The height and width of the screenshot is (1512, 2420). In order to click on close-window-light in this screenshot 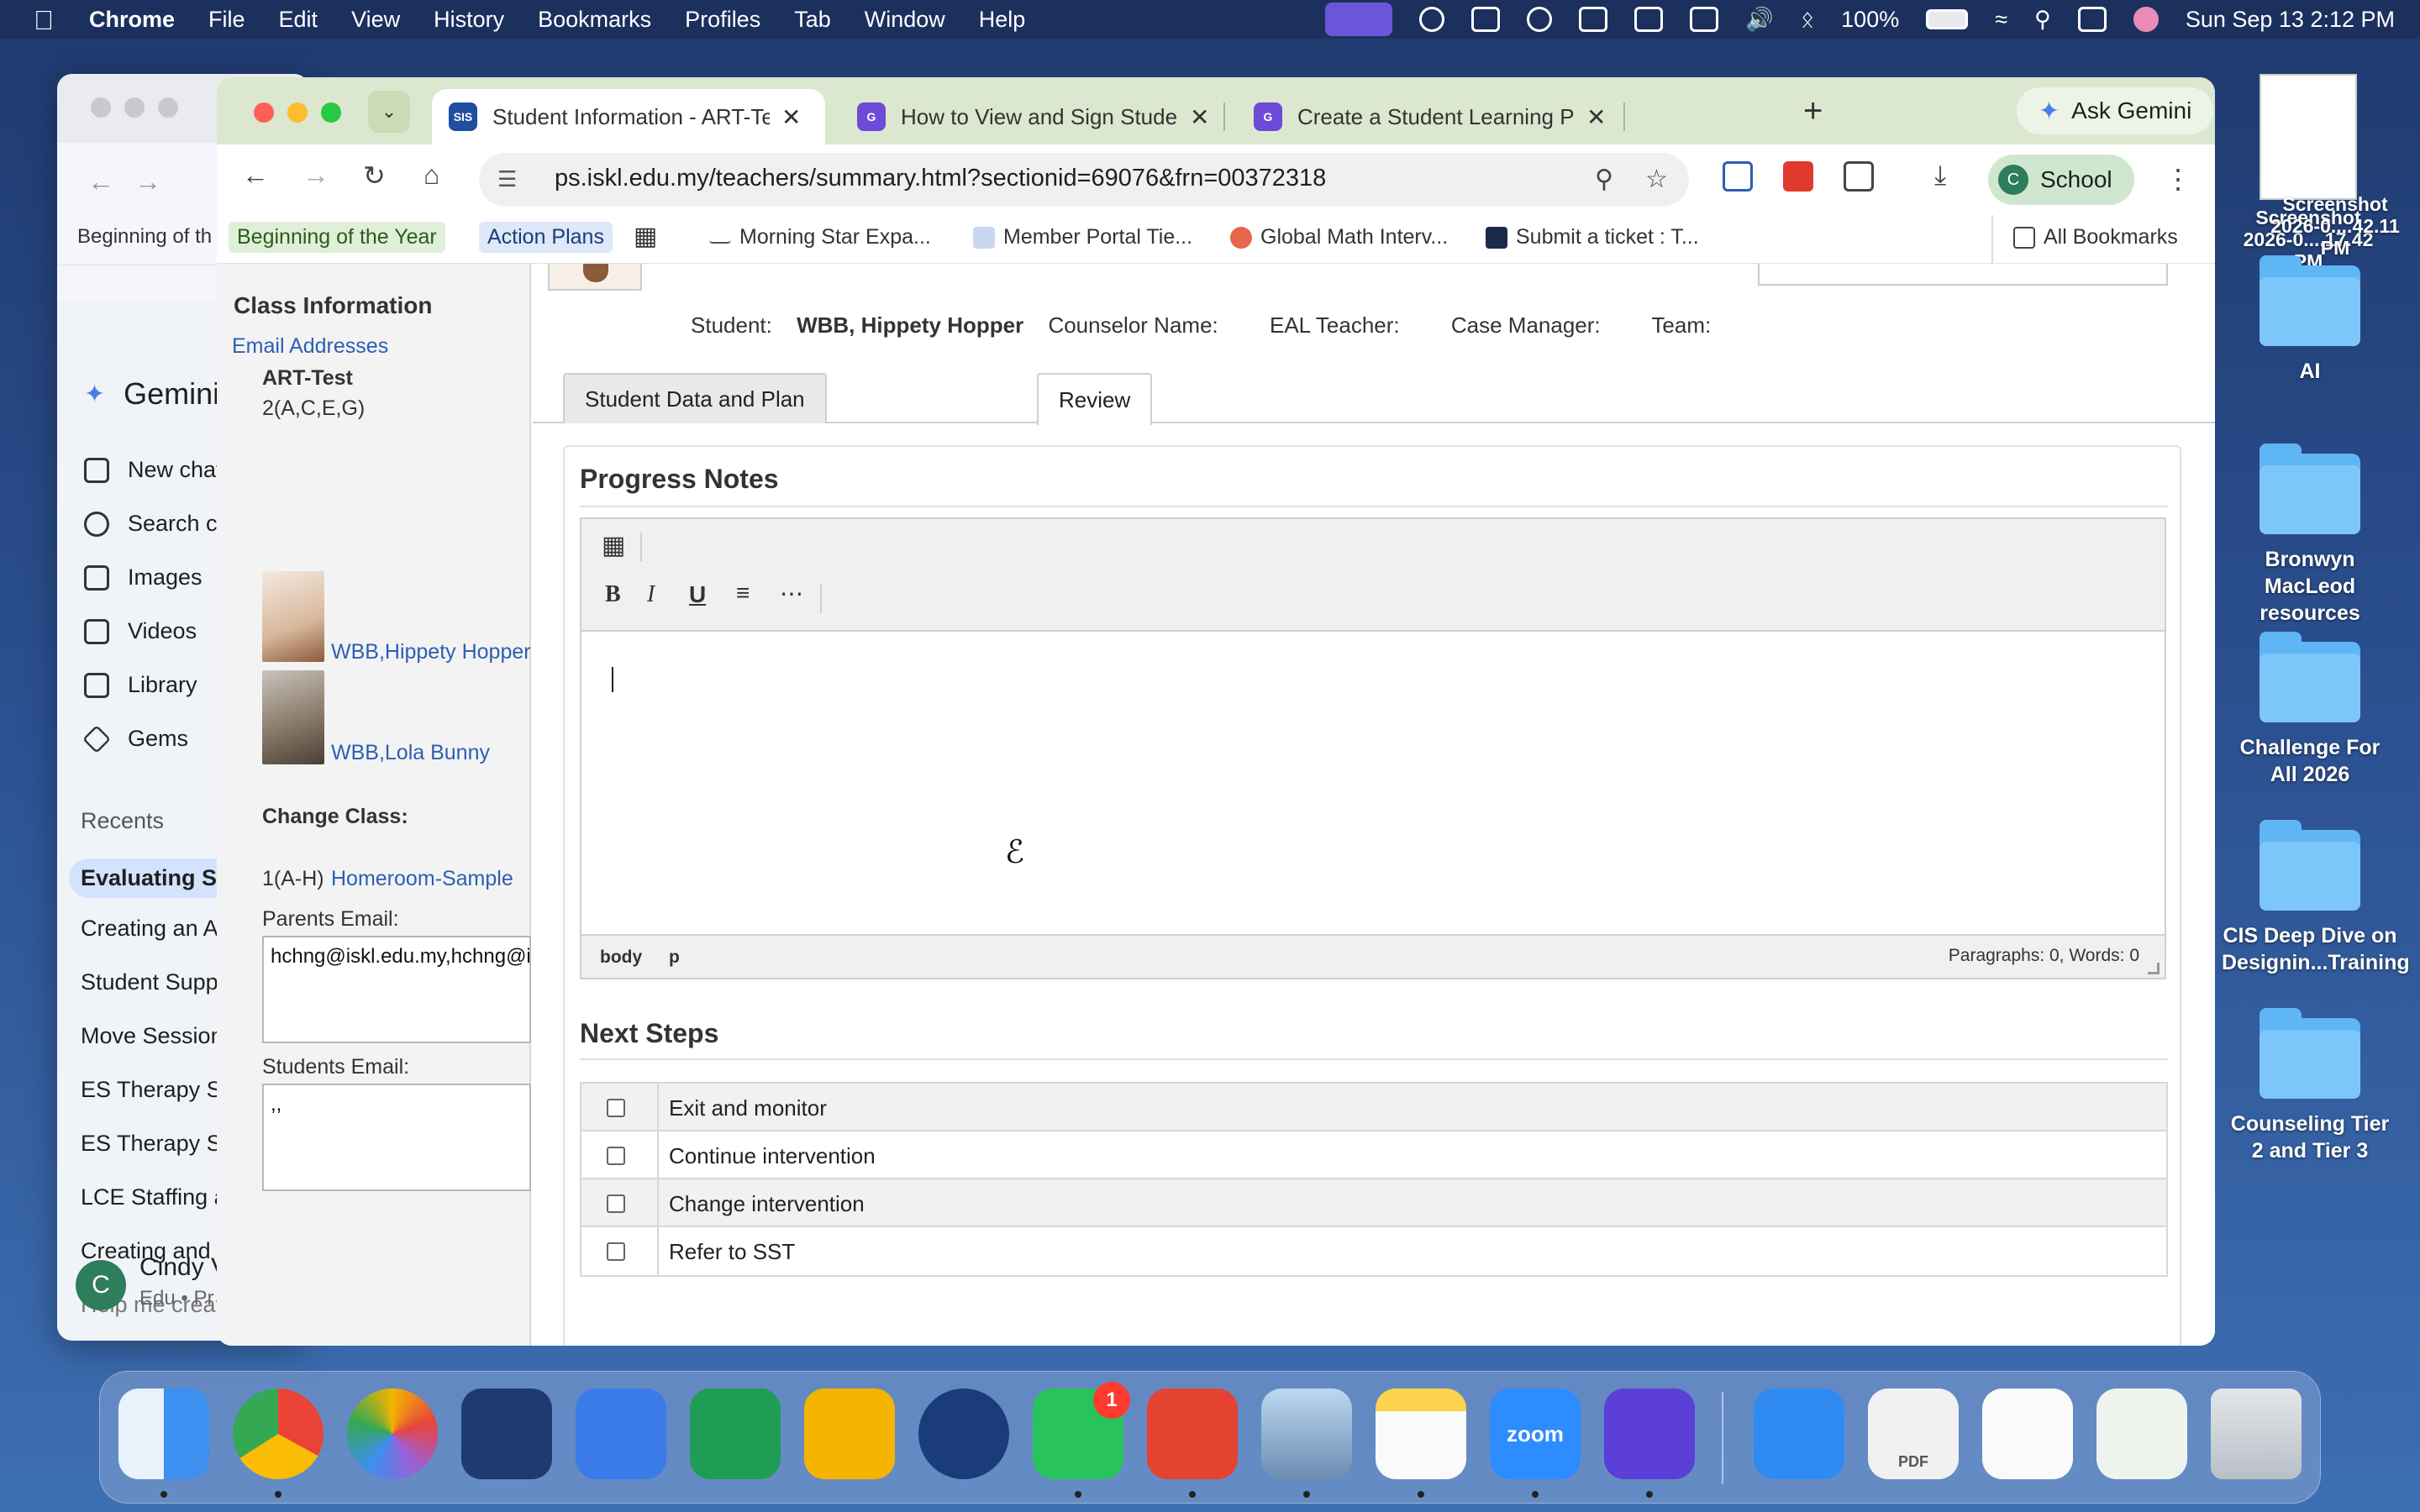, I will do `click(264, 112)`.